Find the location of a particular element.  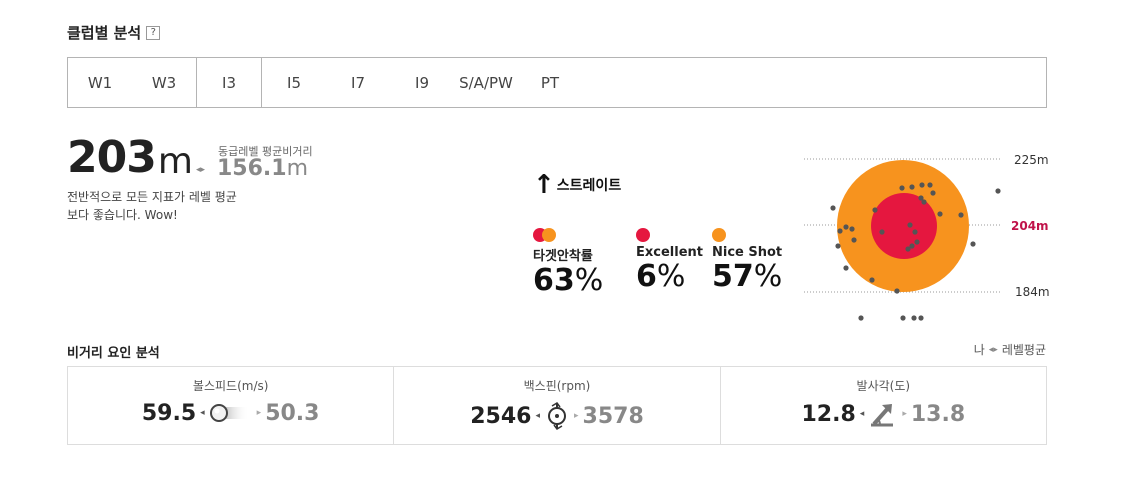

factor-ball-speed: 볼스피드(m/s) 59.5 ◂ ▸ 50.3 is located at coordinates (231, 405).